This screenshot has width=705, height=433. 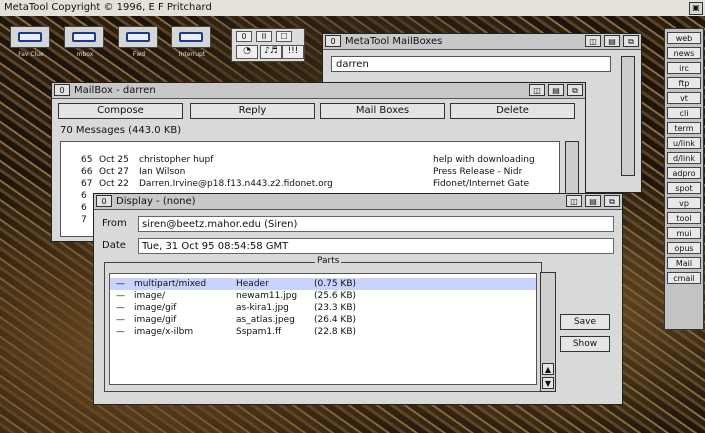 What do you see at coordinates (252, 111) in the screenshot?
I see `reply-button: Reply` at bounding box center [252, 111].